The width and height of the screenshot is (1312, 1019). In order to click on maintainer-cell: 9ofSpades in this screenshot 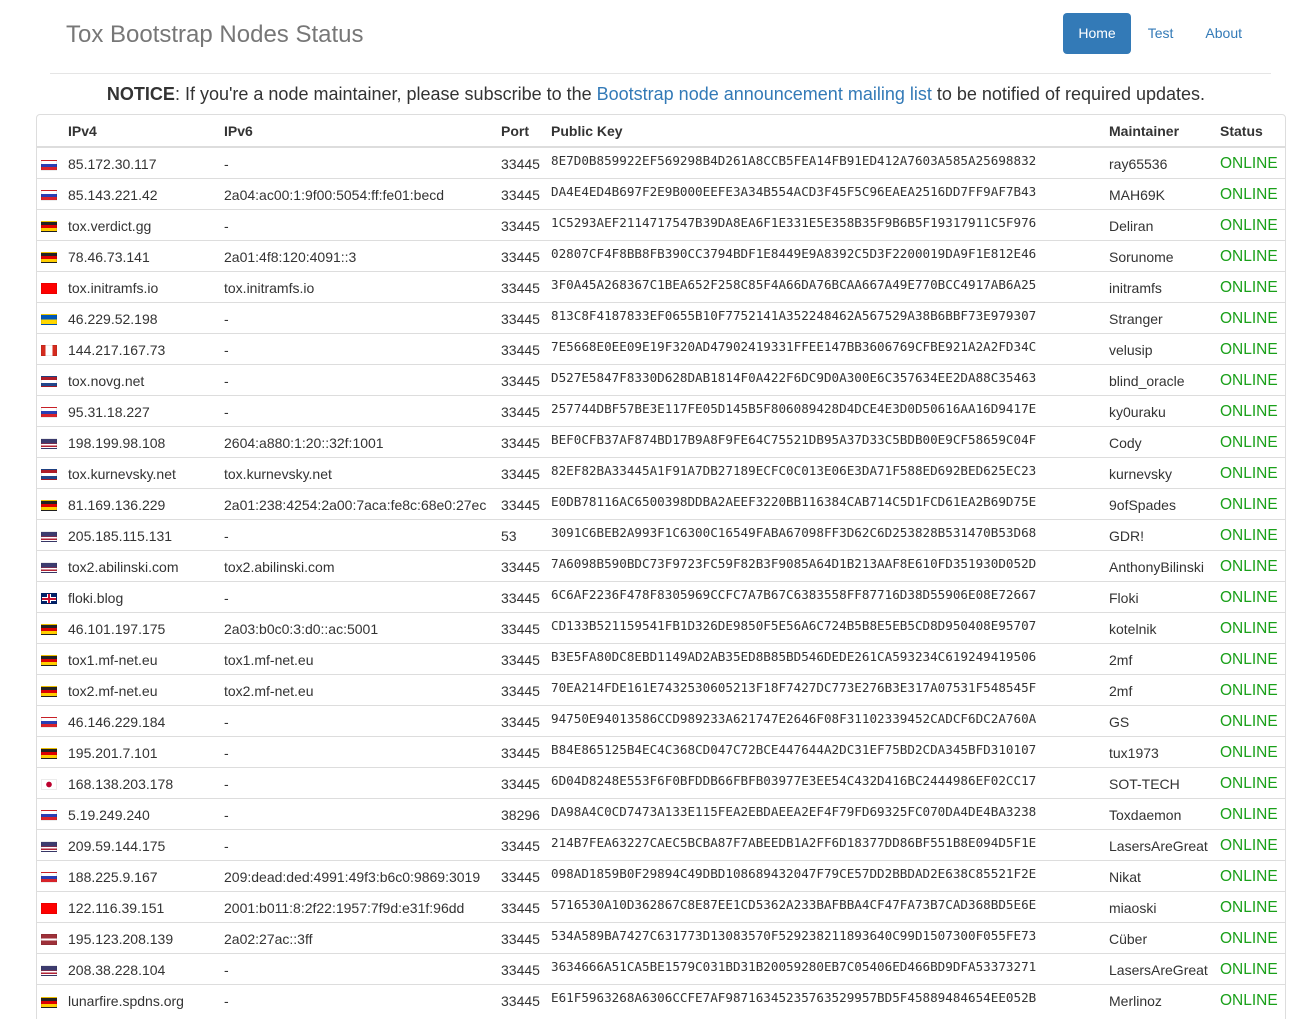, I will do `click(1164, 503)`.